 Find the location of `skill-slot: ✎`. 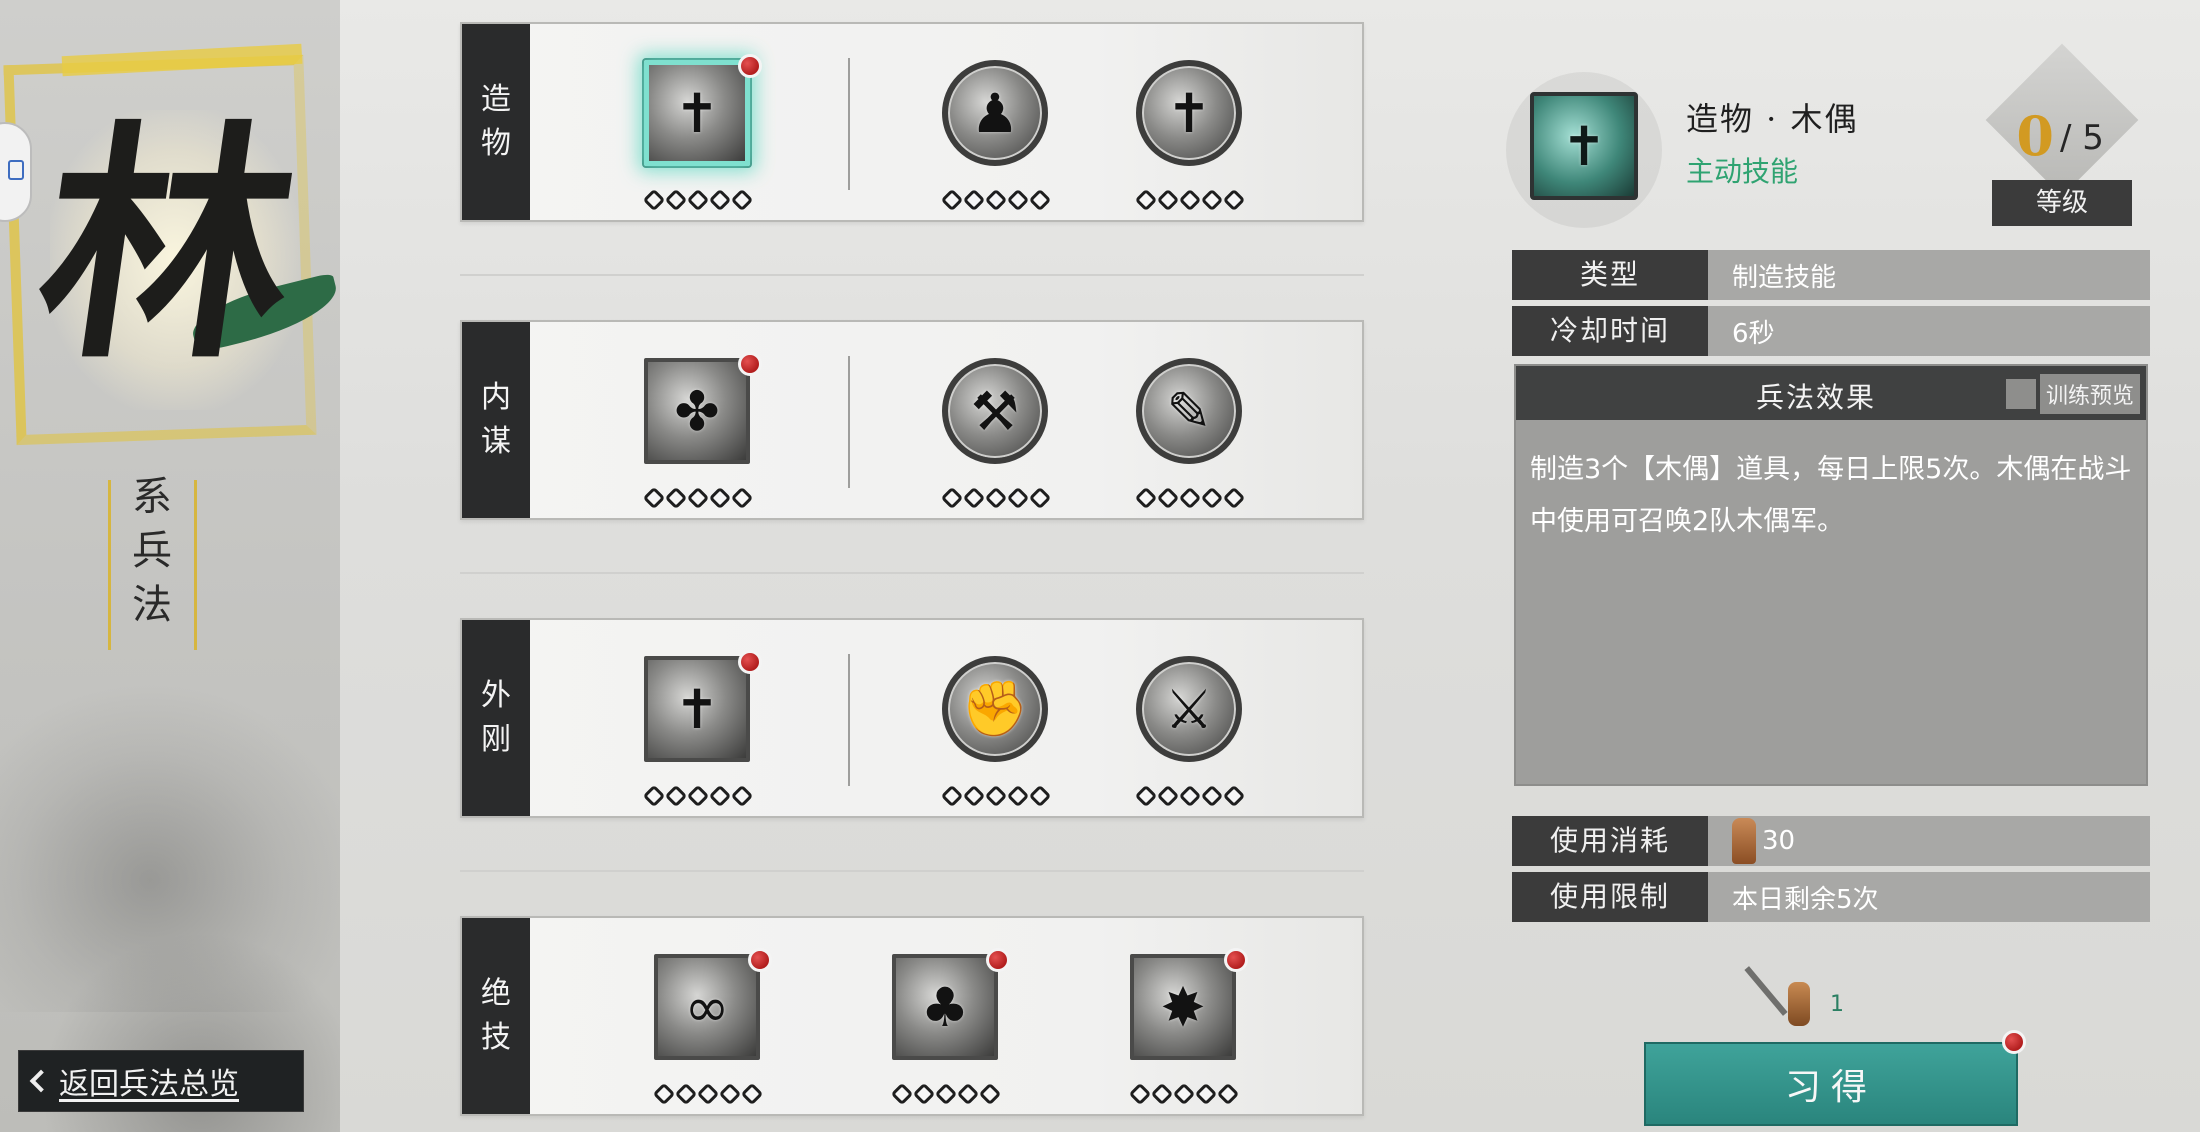

skill-slot: ✎ is located at coordinates (1189, 422).